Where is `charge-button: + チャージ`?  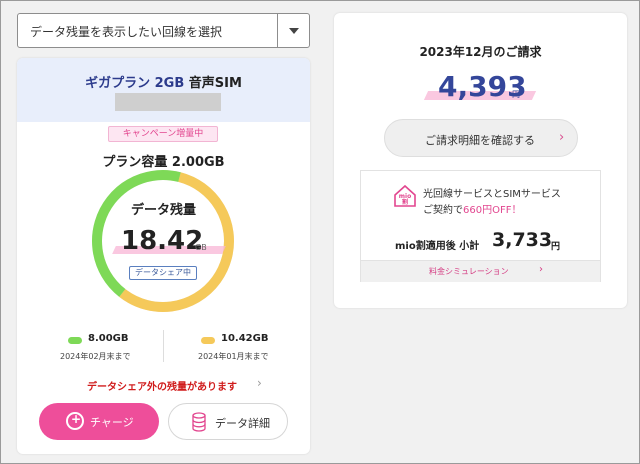 charge-button: + チャージ is located at coordinates (99, 421).